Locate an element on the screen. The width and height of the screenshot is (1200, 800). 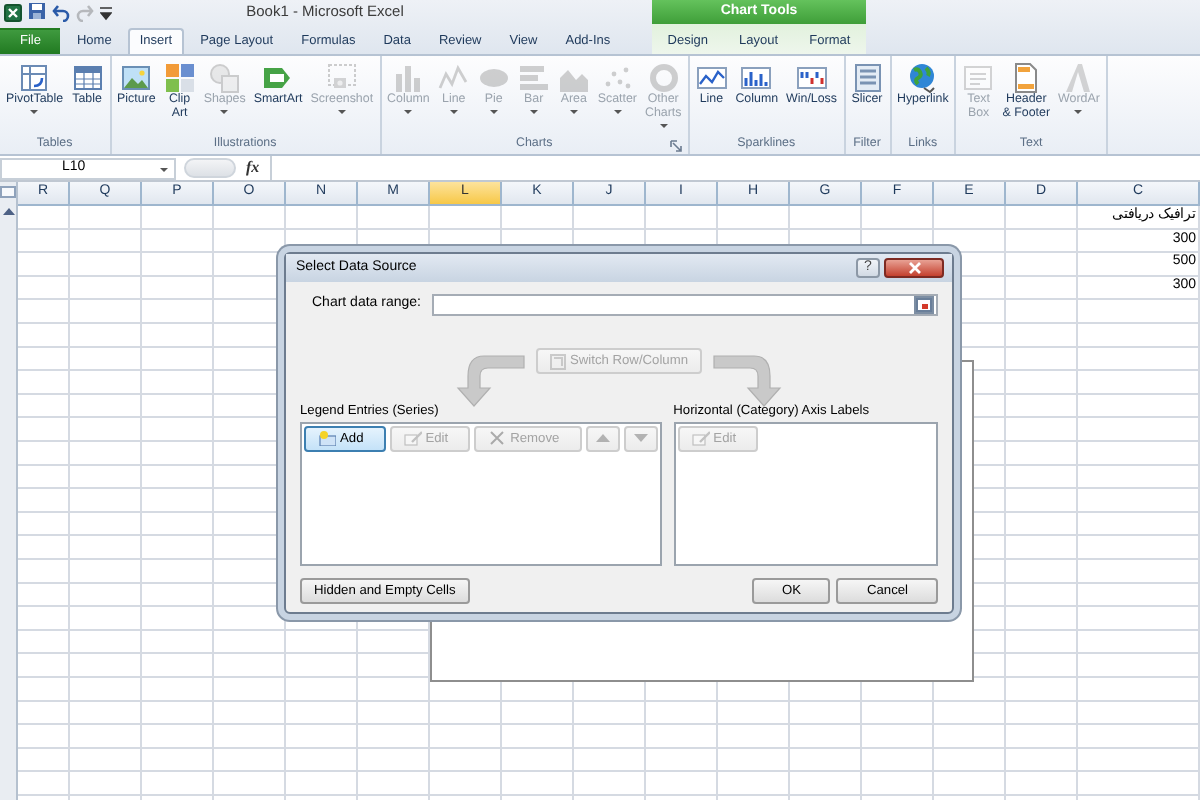
scroll-up-arrow-icon is located at coordinates (9, 211).